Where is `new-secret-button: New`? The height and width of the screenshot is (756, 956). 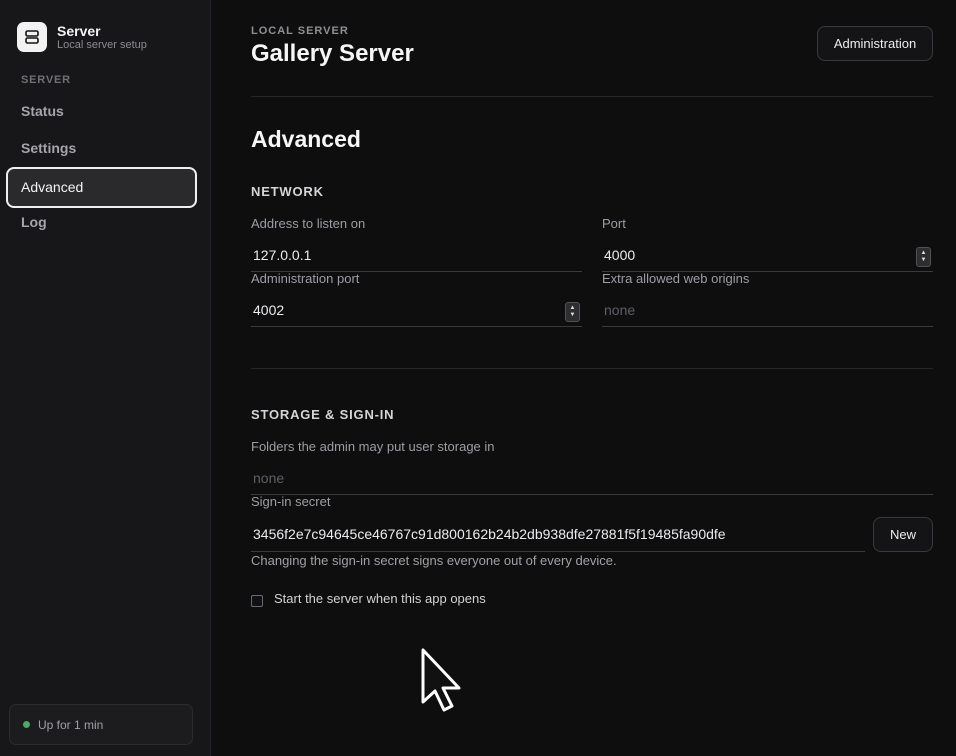 new-secret-button: New is located at coordinates (903, 534).